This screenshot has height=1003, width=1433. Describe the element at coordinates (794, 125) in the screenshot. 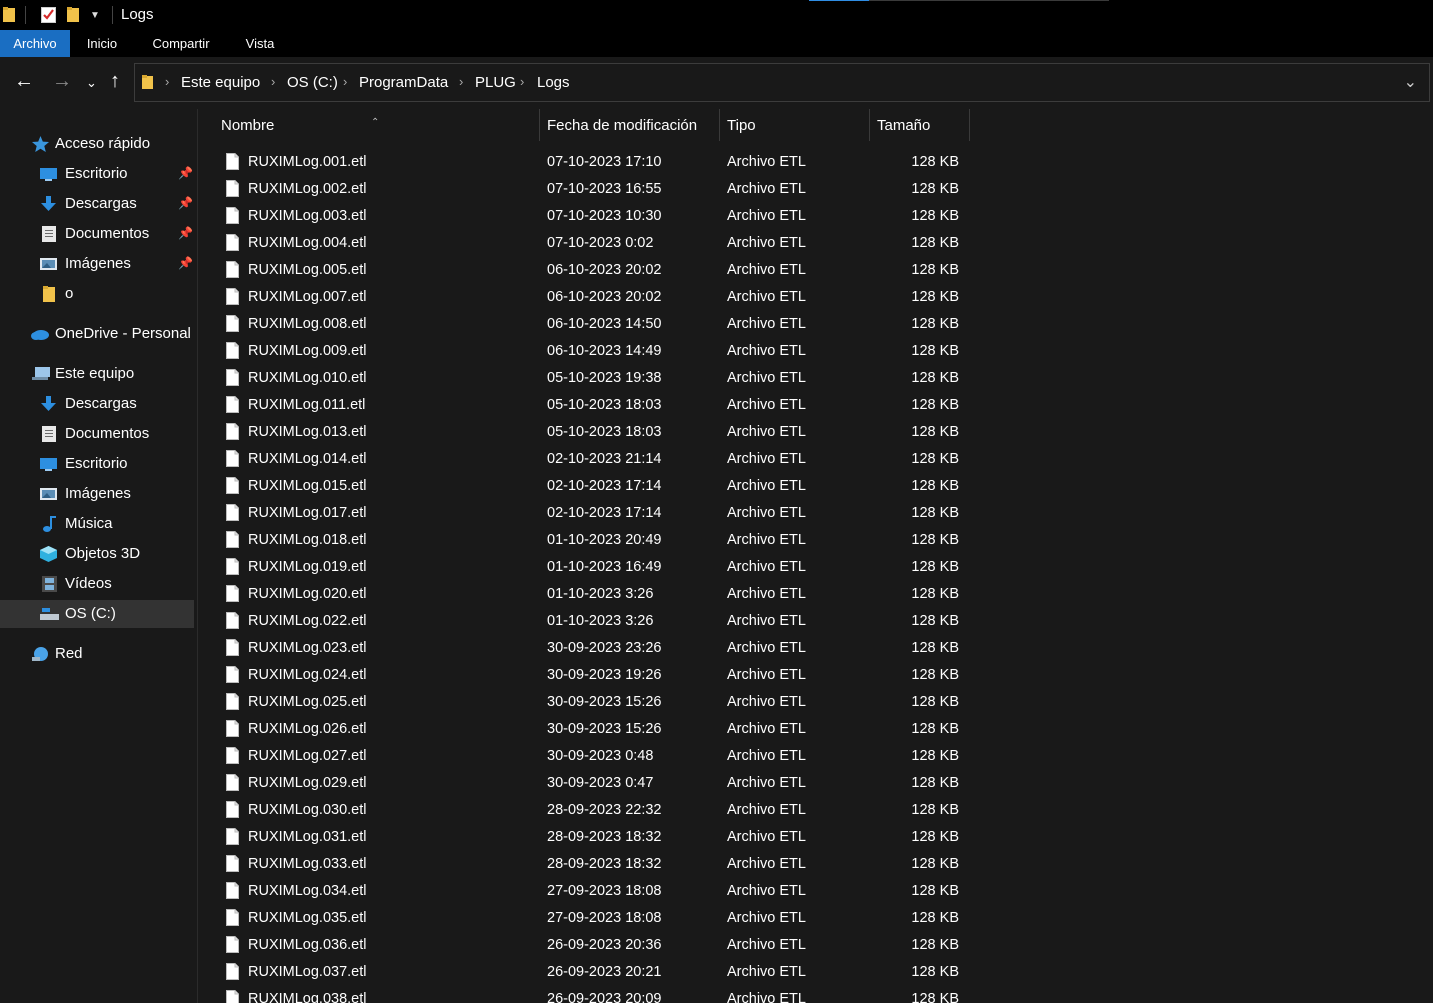

I see `column-header-type: Tipo` at that location.